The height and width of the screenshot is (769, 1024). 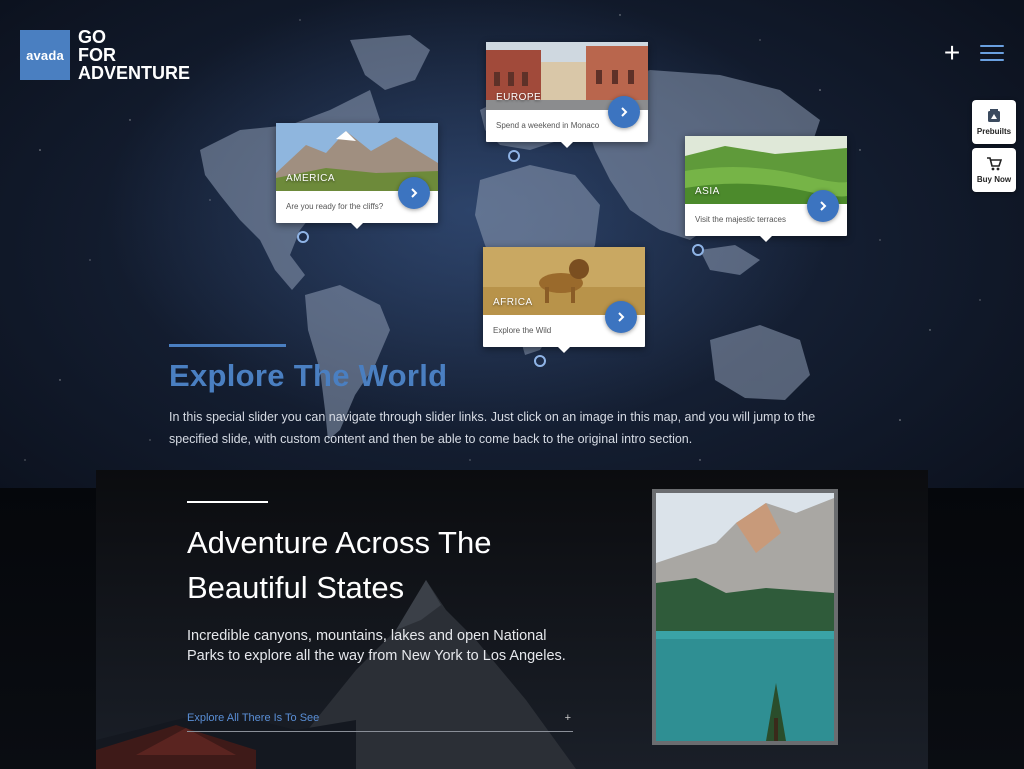 What do you see at coordinates (519, 97) in the screenshot?
I see `card-region: EUROPE` at bounding box center [519, 97].